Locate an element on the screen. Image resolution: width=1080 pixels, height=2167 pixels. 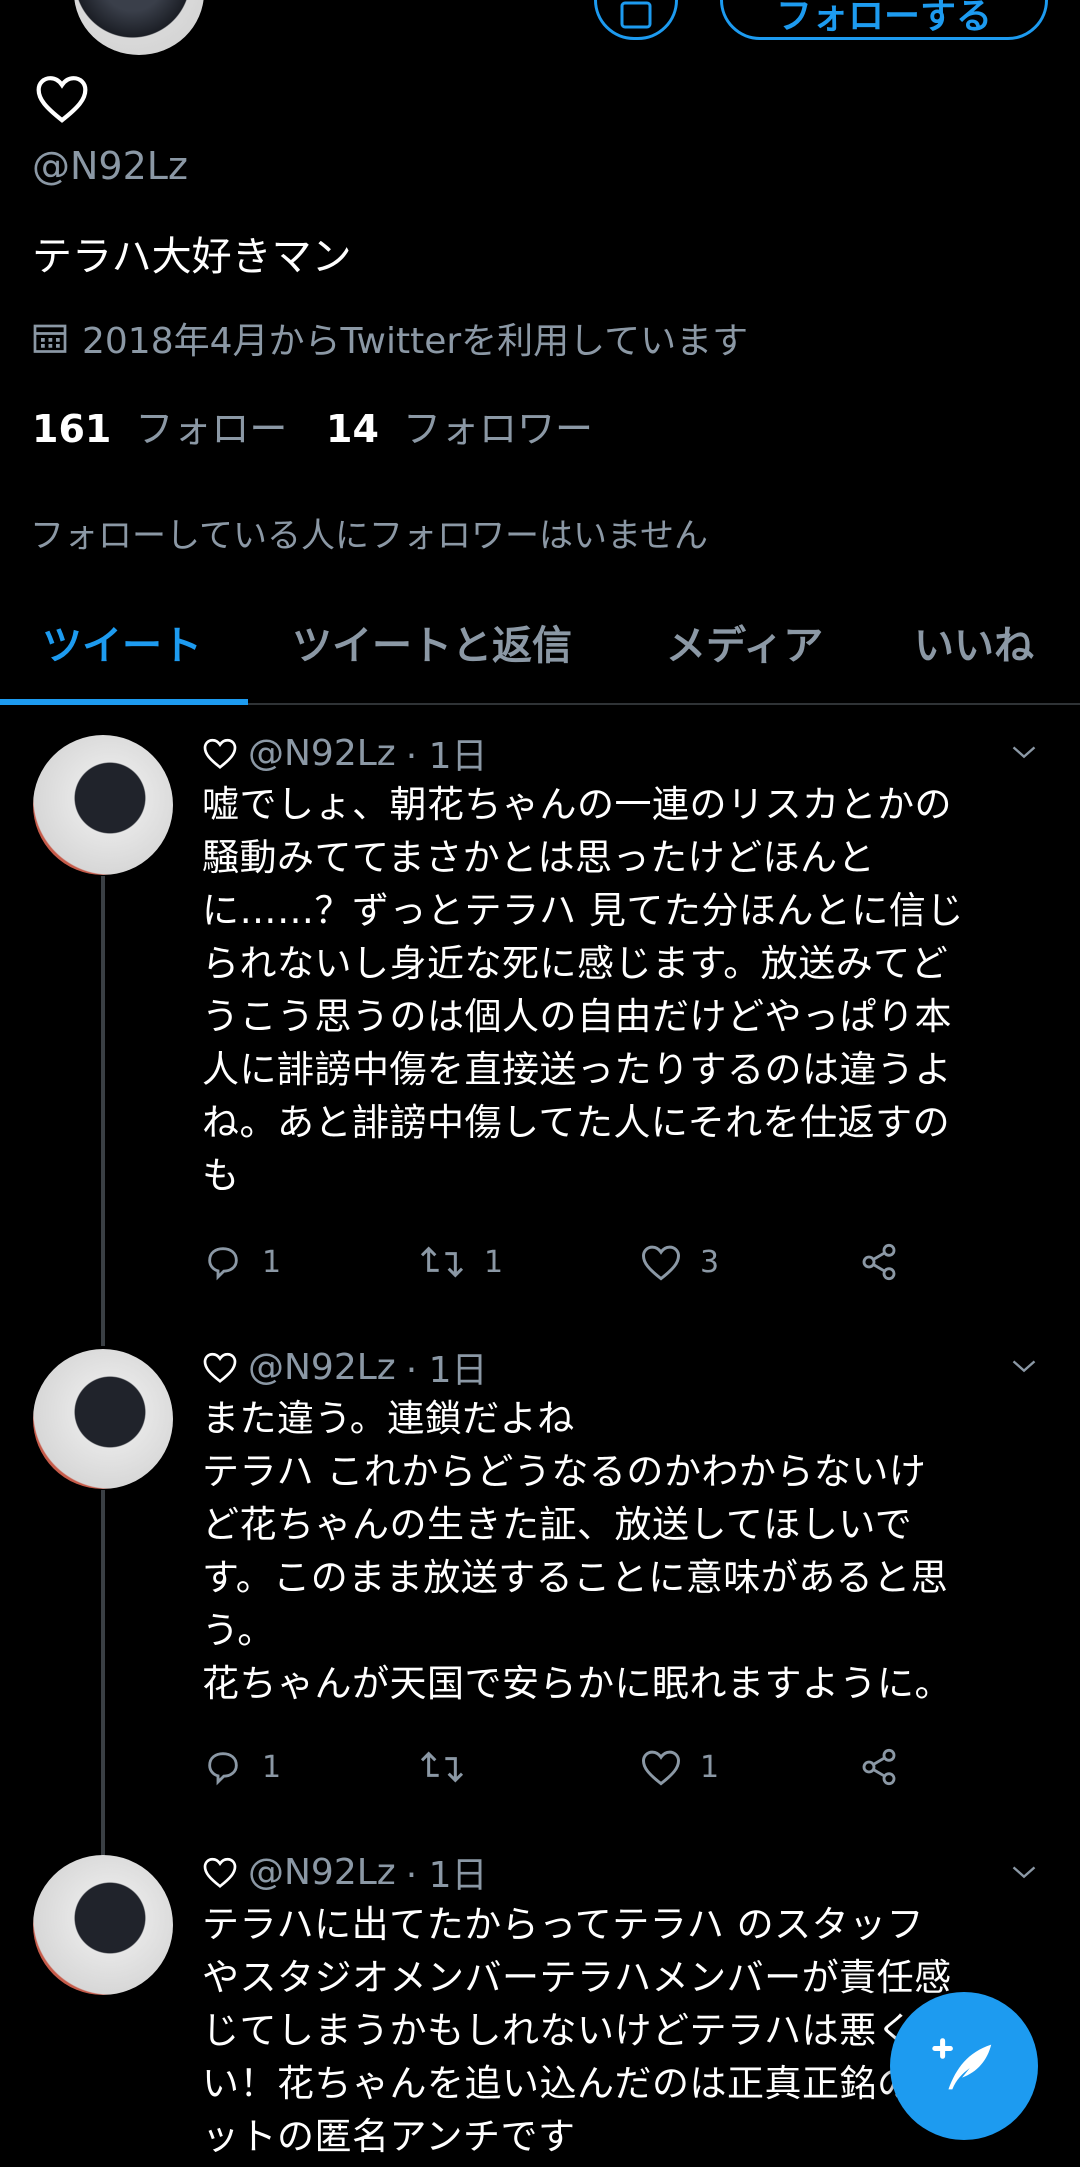
calendar-icon is located at coordinates (50, 338).